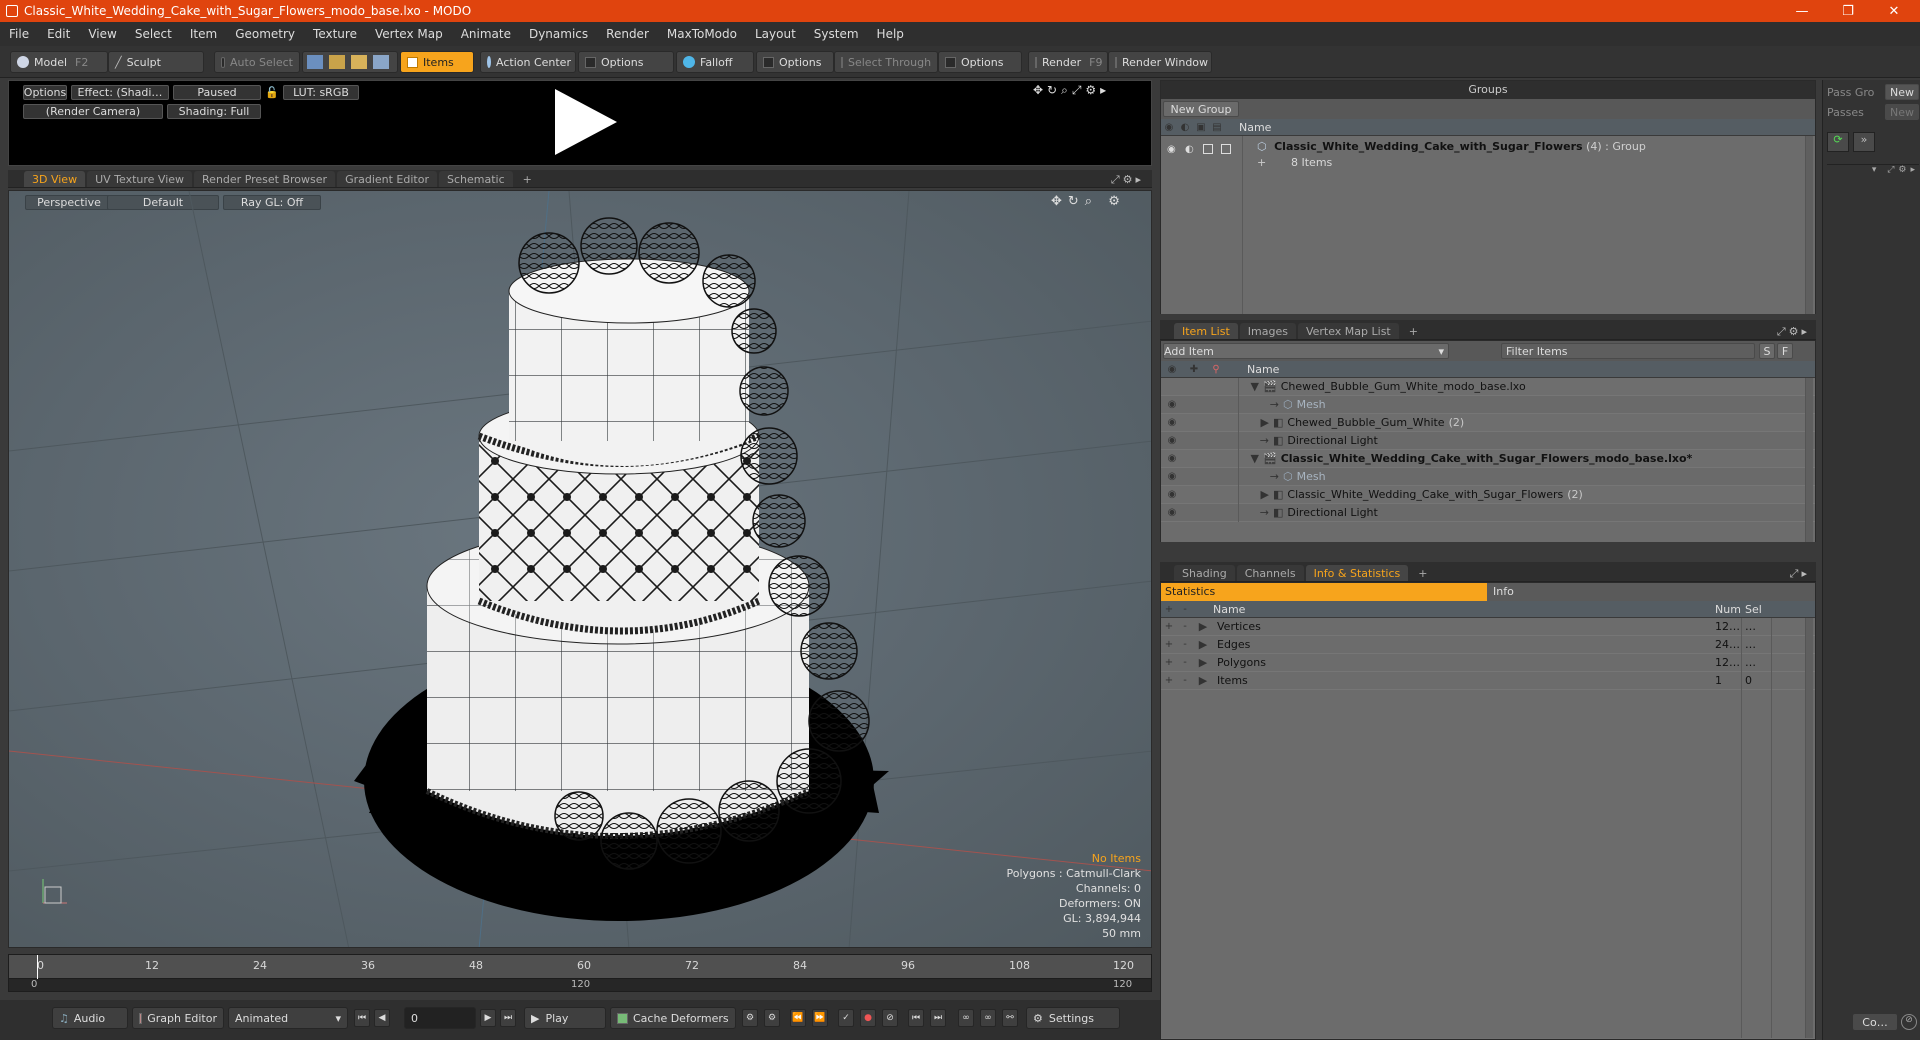  I want to click on tab-vertex-map-list: Vertex Map List, so click(1348, 331).